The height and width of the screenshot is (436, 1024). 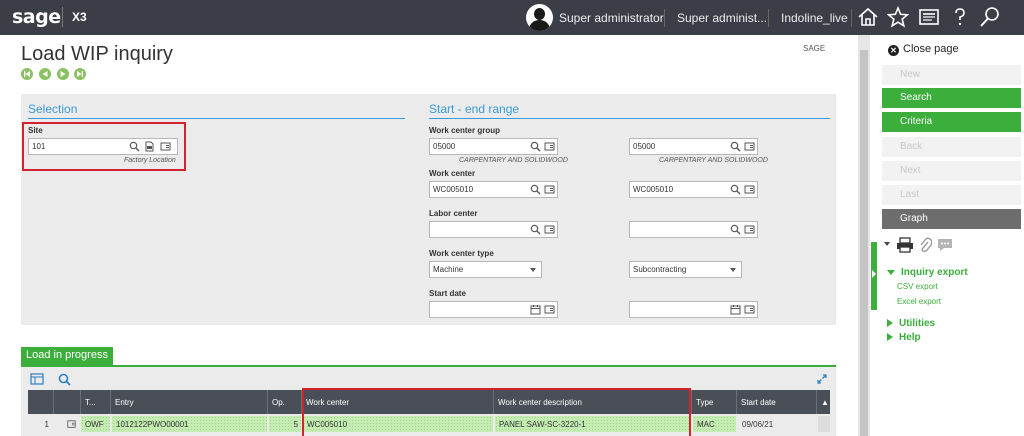 I want to click on close-page-link: Close page, so click(x=931, y=49).